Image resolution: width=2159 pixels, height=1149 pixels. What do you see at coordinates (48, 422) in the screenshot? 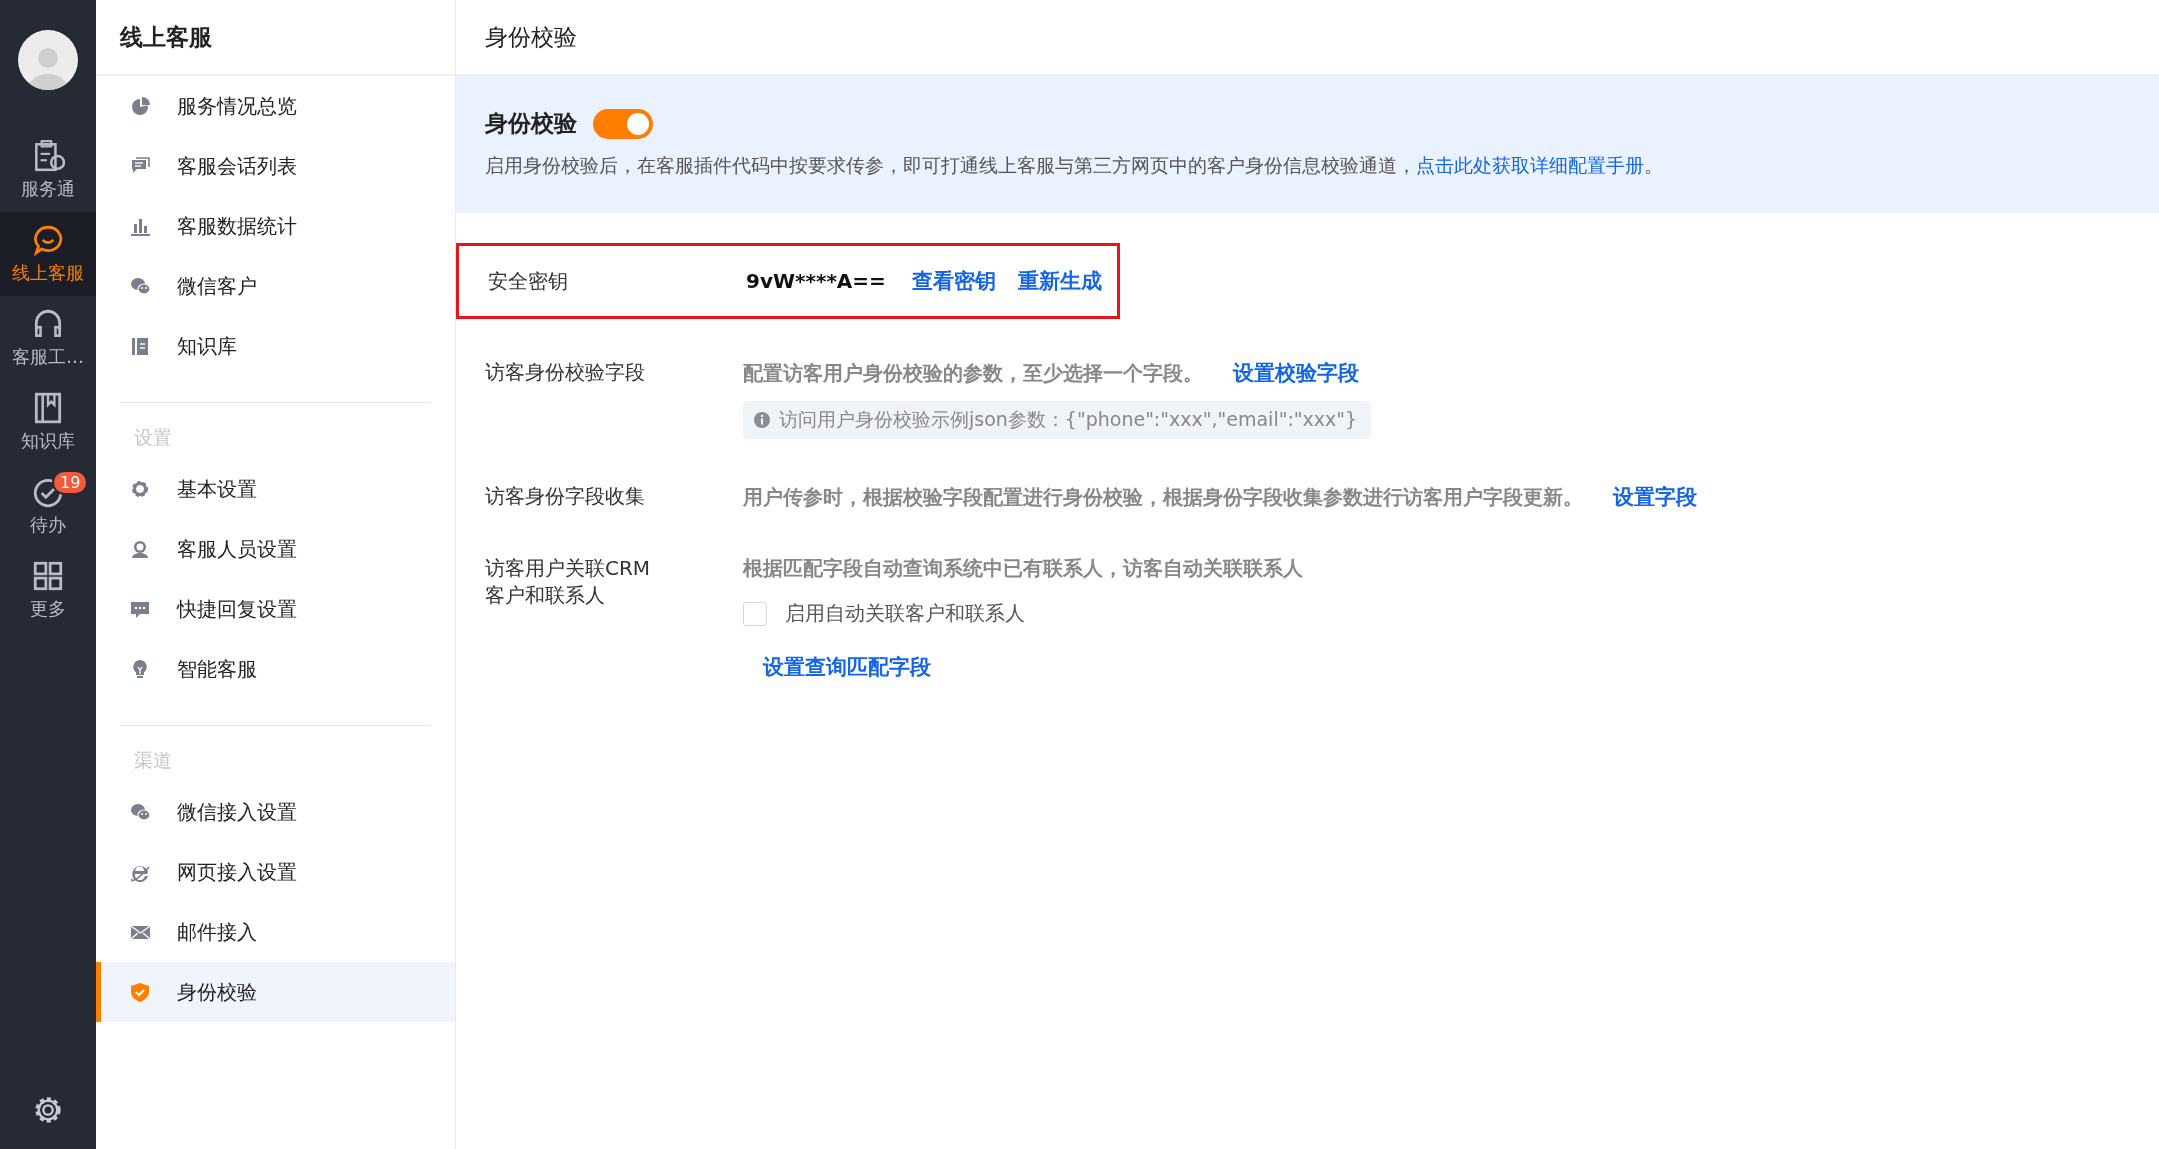
I see `rail-item: 知识库` at bounding box center [48, 422].